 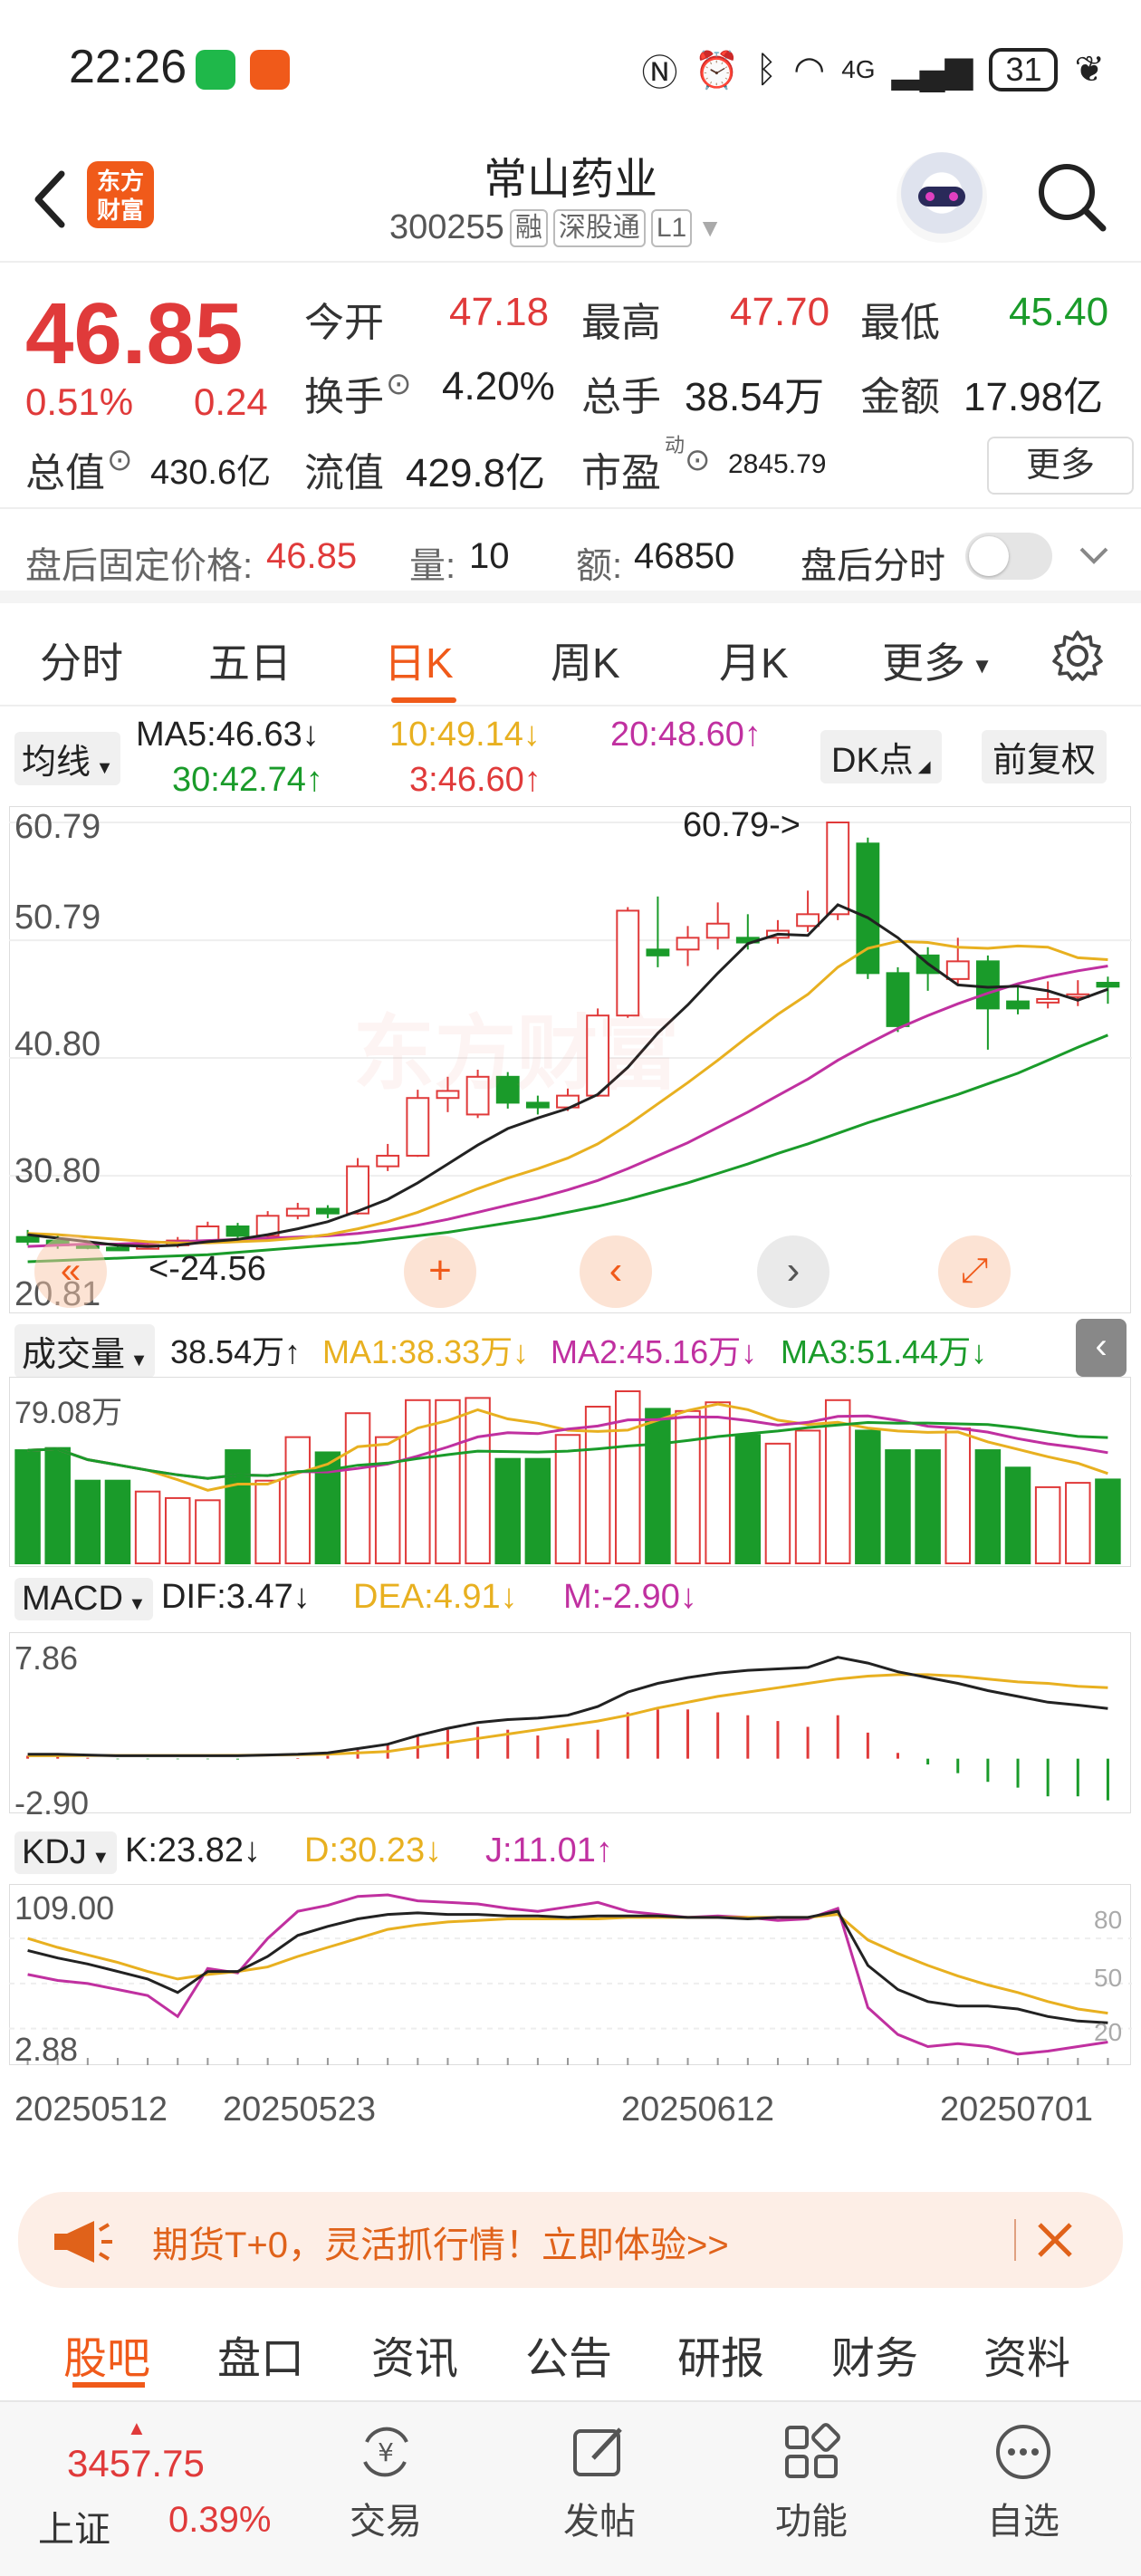 I want to click on tab-forum: 股吧, so click(x=106, y=2354).